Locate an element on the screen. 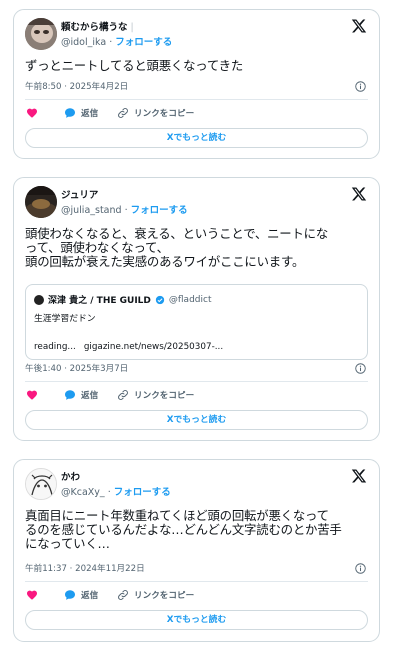  handle: @julia_stand is located at coordinates (91, 210).